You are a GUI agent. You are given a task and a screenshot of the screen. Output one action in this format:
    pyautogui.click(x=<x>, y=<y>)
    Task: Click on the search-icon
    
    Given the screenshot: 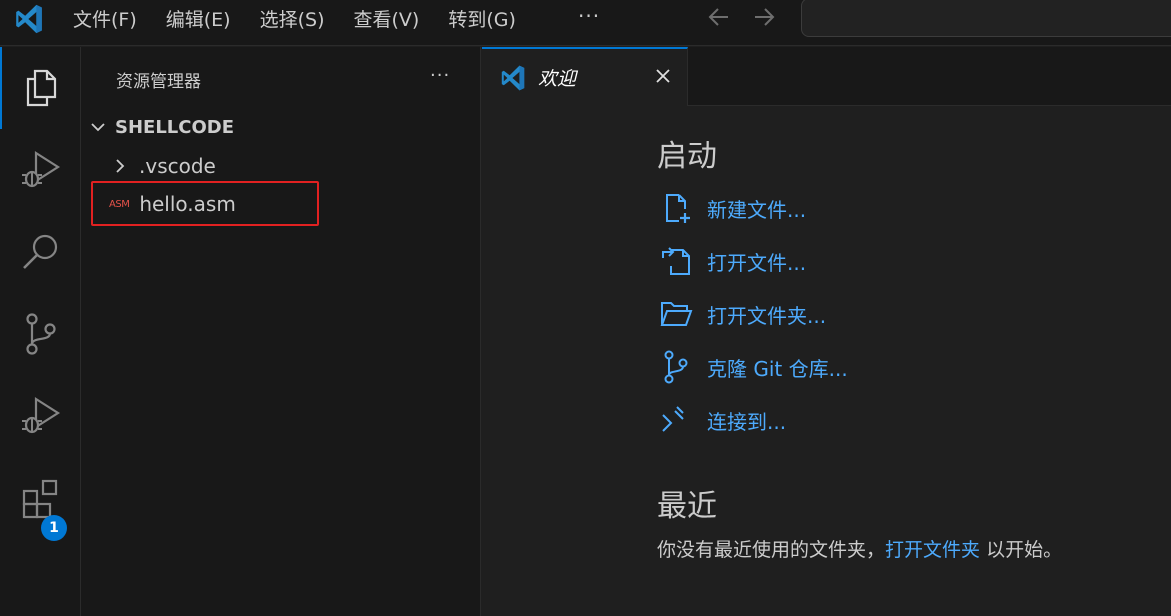 What is the action you would take?
    pyautogui.click(x=39, y=251)
    